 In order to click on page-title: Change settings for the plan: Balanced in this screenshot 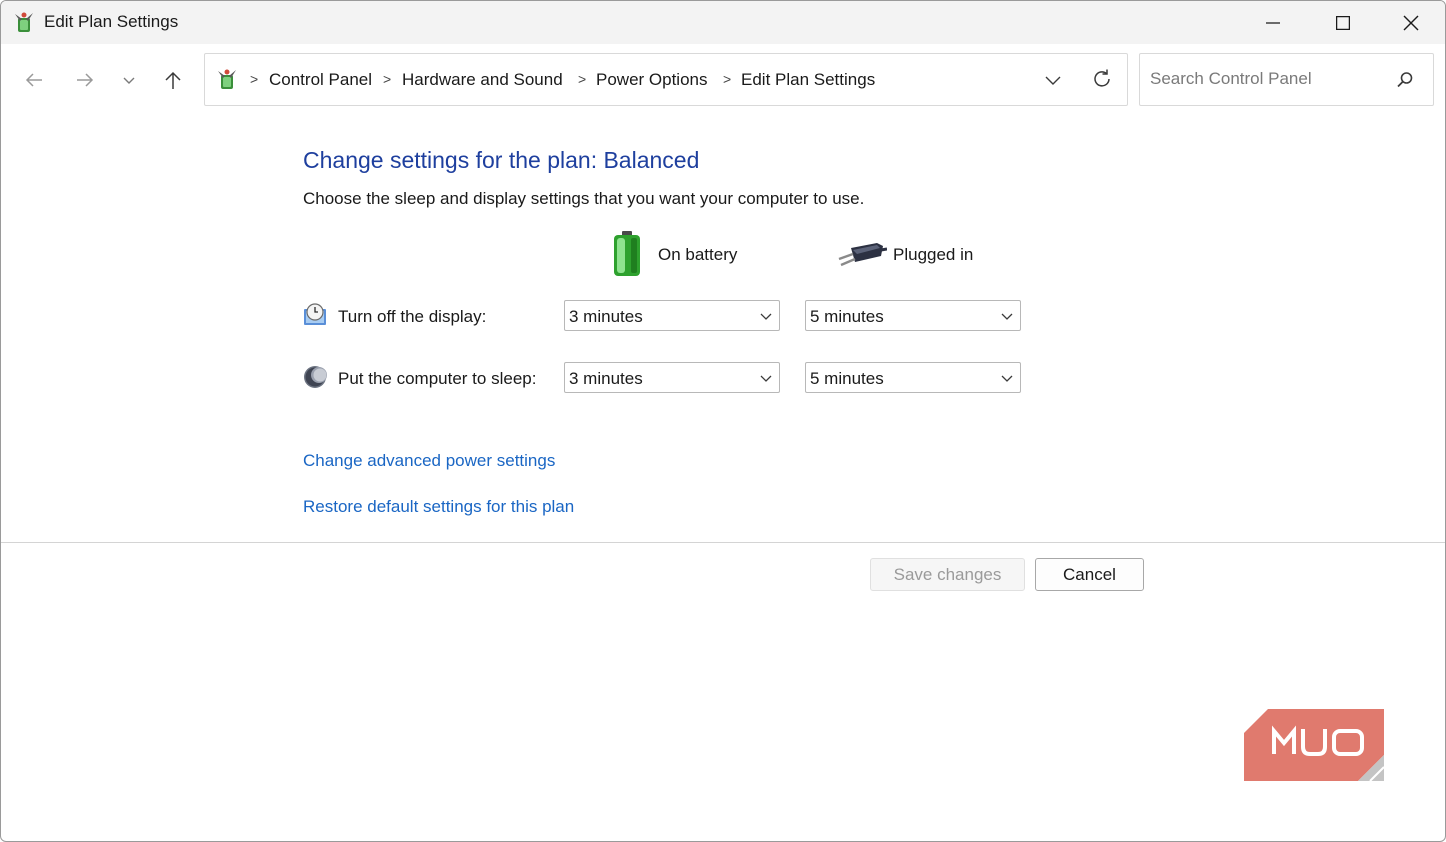, I will do `click(501, 160)`.